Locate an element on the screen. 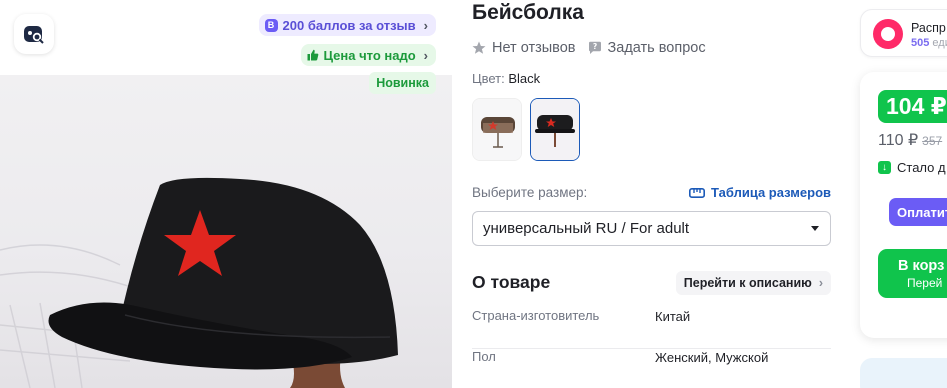 The image size is (947, 388). thumbs-up-icon is located at coordinates (312, 55).